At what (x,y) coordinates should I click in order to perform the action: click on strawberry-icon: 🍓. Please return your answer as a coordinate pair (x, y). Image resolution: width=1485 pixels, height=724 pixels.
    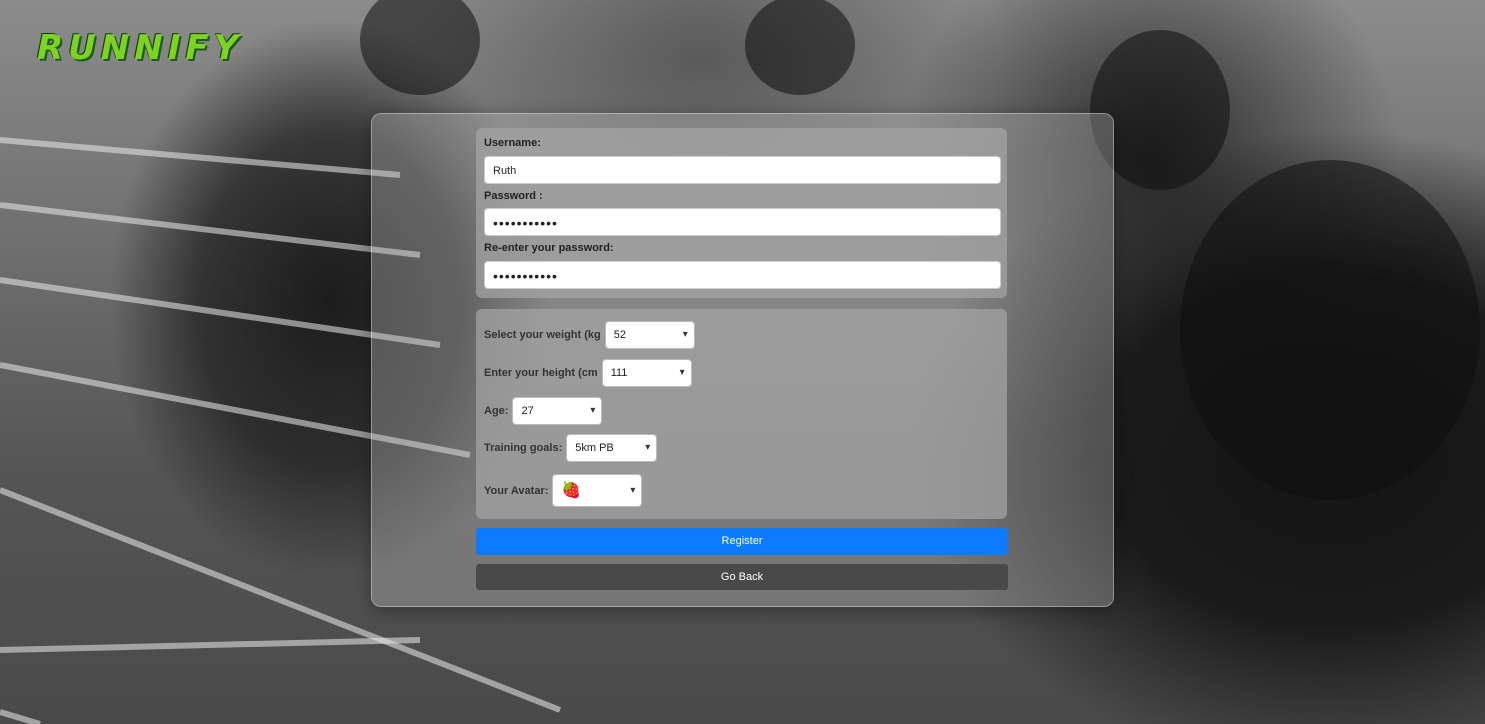
    Looking at the image, I should click on (571, 490).